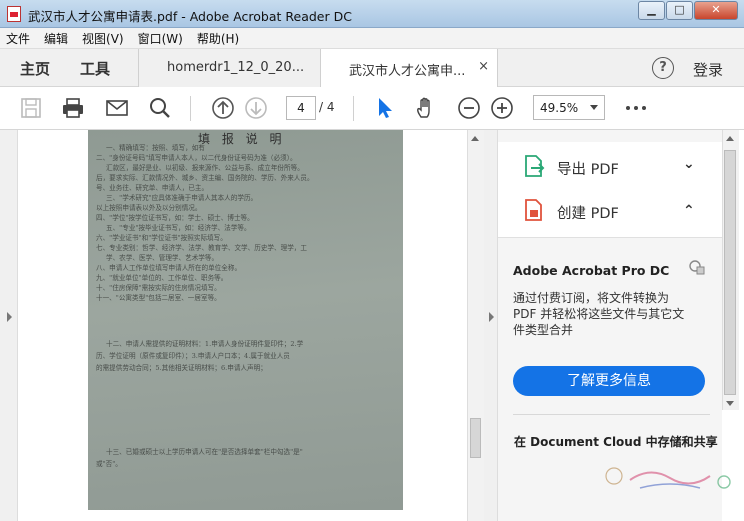 Image resolution: width=744 pixels, height=521 pixels. I want to click on tab-bar: 主页 工具 homerdr1_12_0_20... 武汉市人才公寓申... ×, so click(372, 68).